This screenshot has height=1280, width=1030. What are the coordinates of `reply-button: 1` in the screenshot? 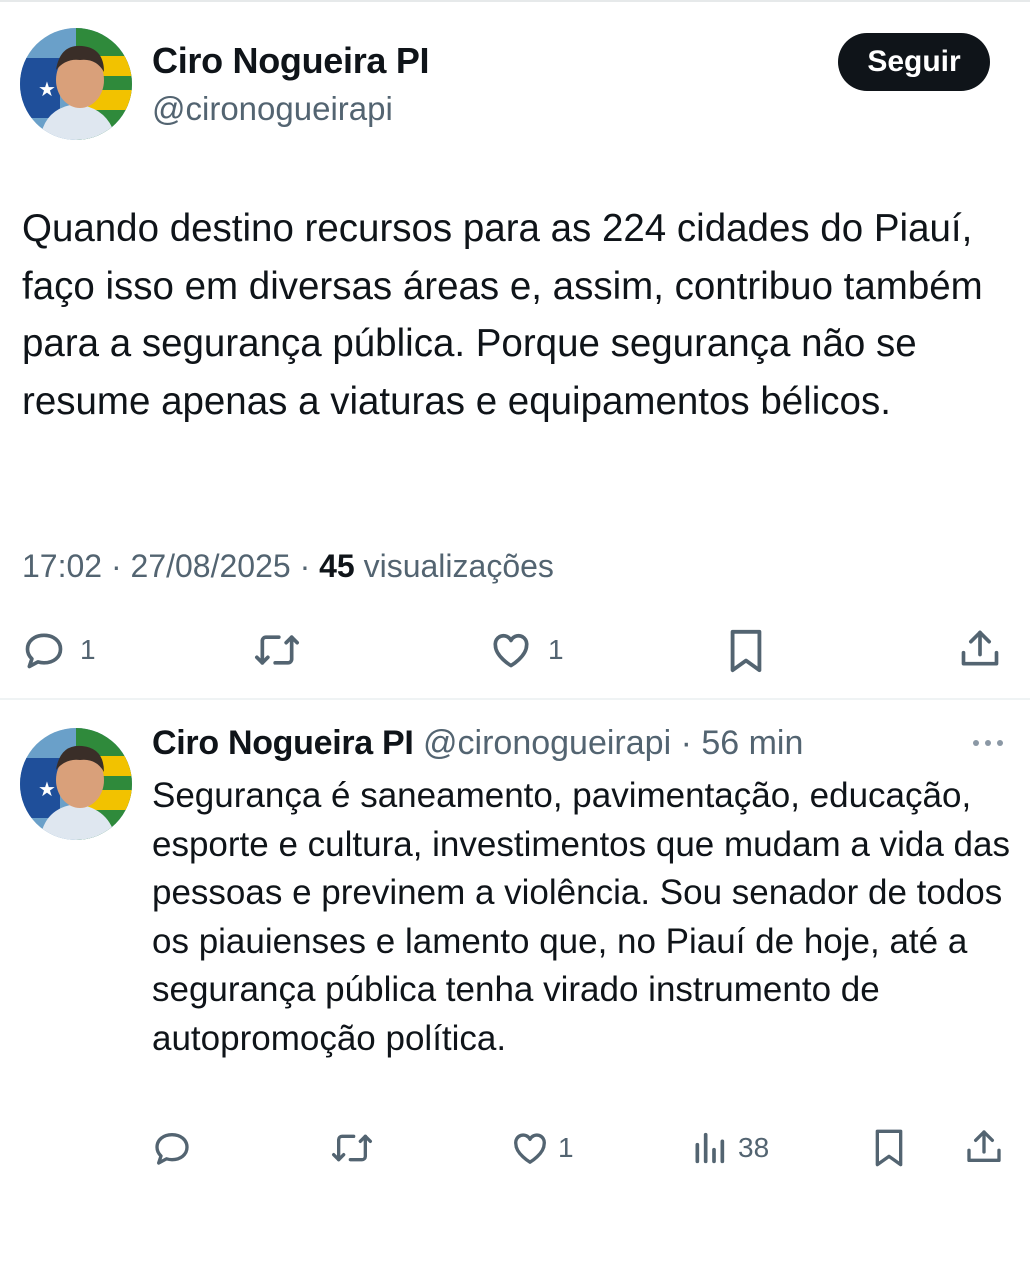 It's located at (59, 650).